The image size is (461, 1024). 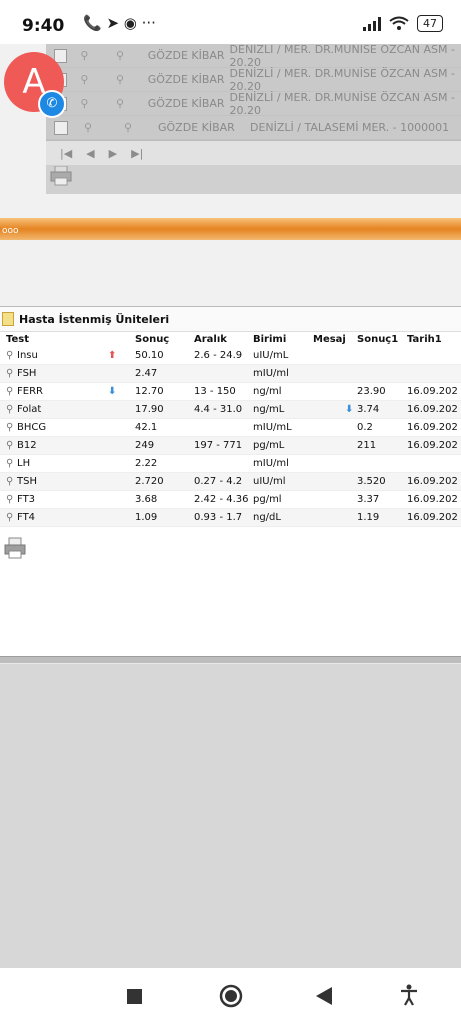 I want to click on table-row: ⚲ Insu ⬆ 50.10 2.6 - 24.9 uIU/mL, so click(x=230, y=356).